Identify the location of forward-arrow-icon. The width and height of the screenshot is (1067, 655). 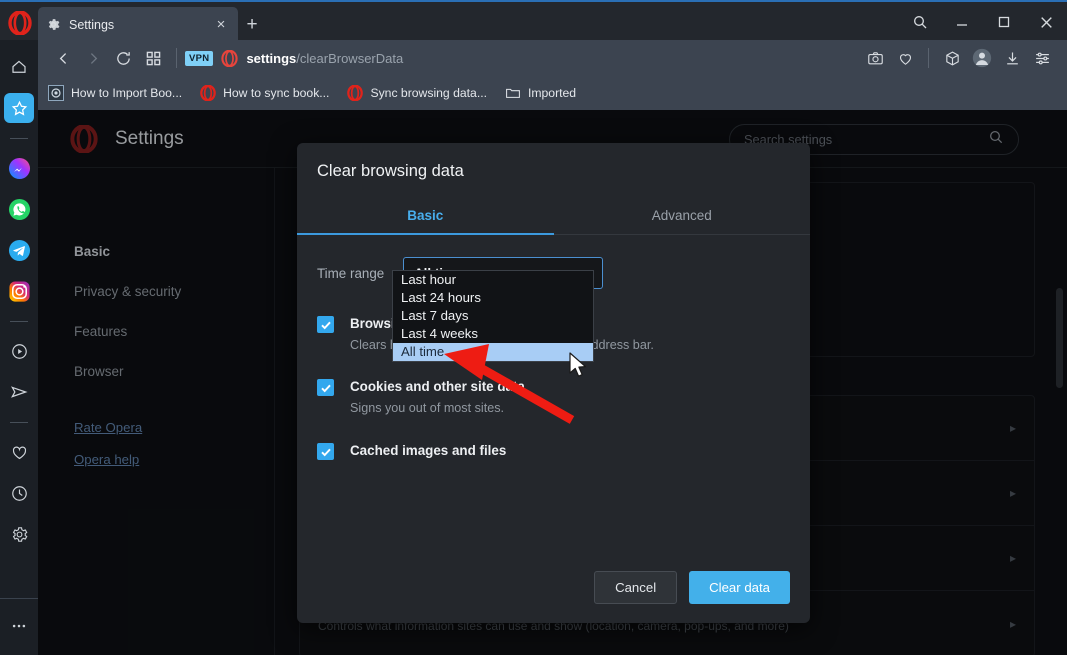
(93, 58).